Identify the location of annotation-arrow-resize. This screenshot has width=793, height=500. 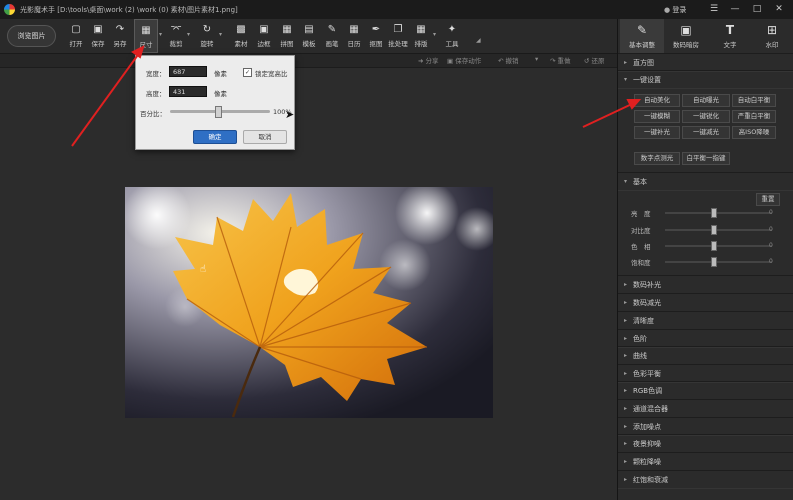
(106, 99).